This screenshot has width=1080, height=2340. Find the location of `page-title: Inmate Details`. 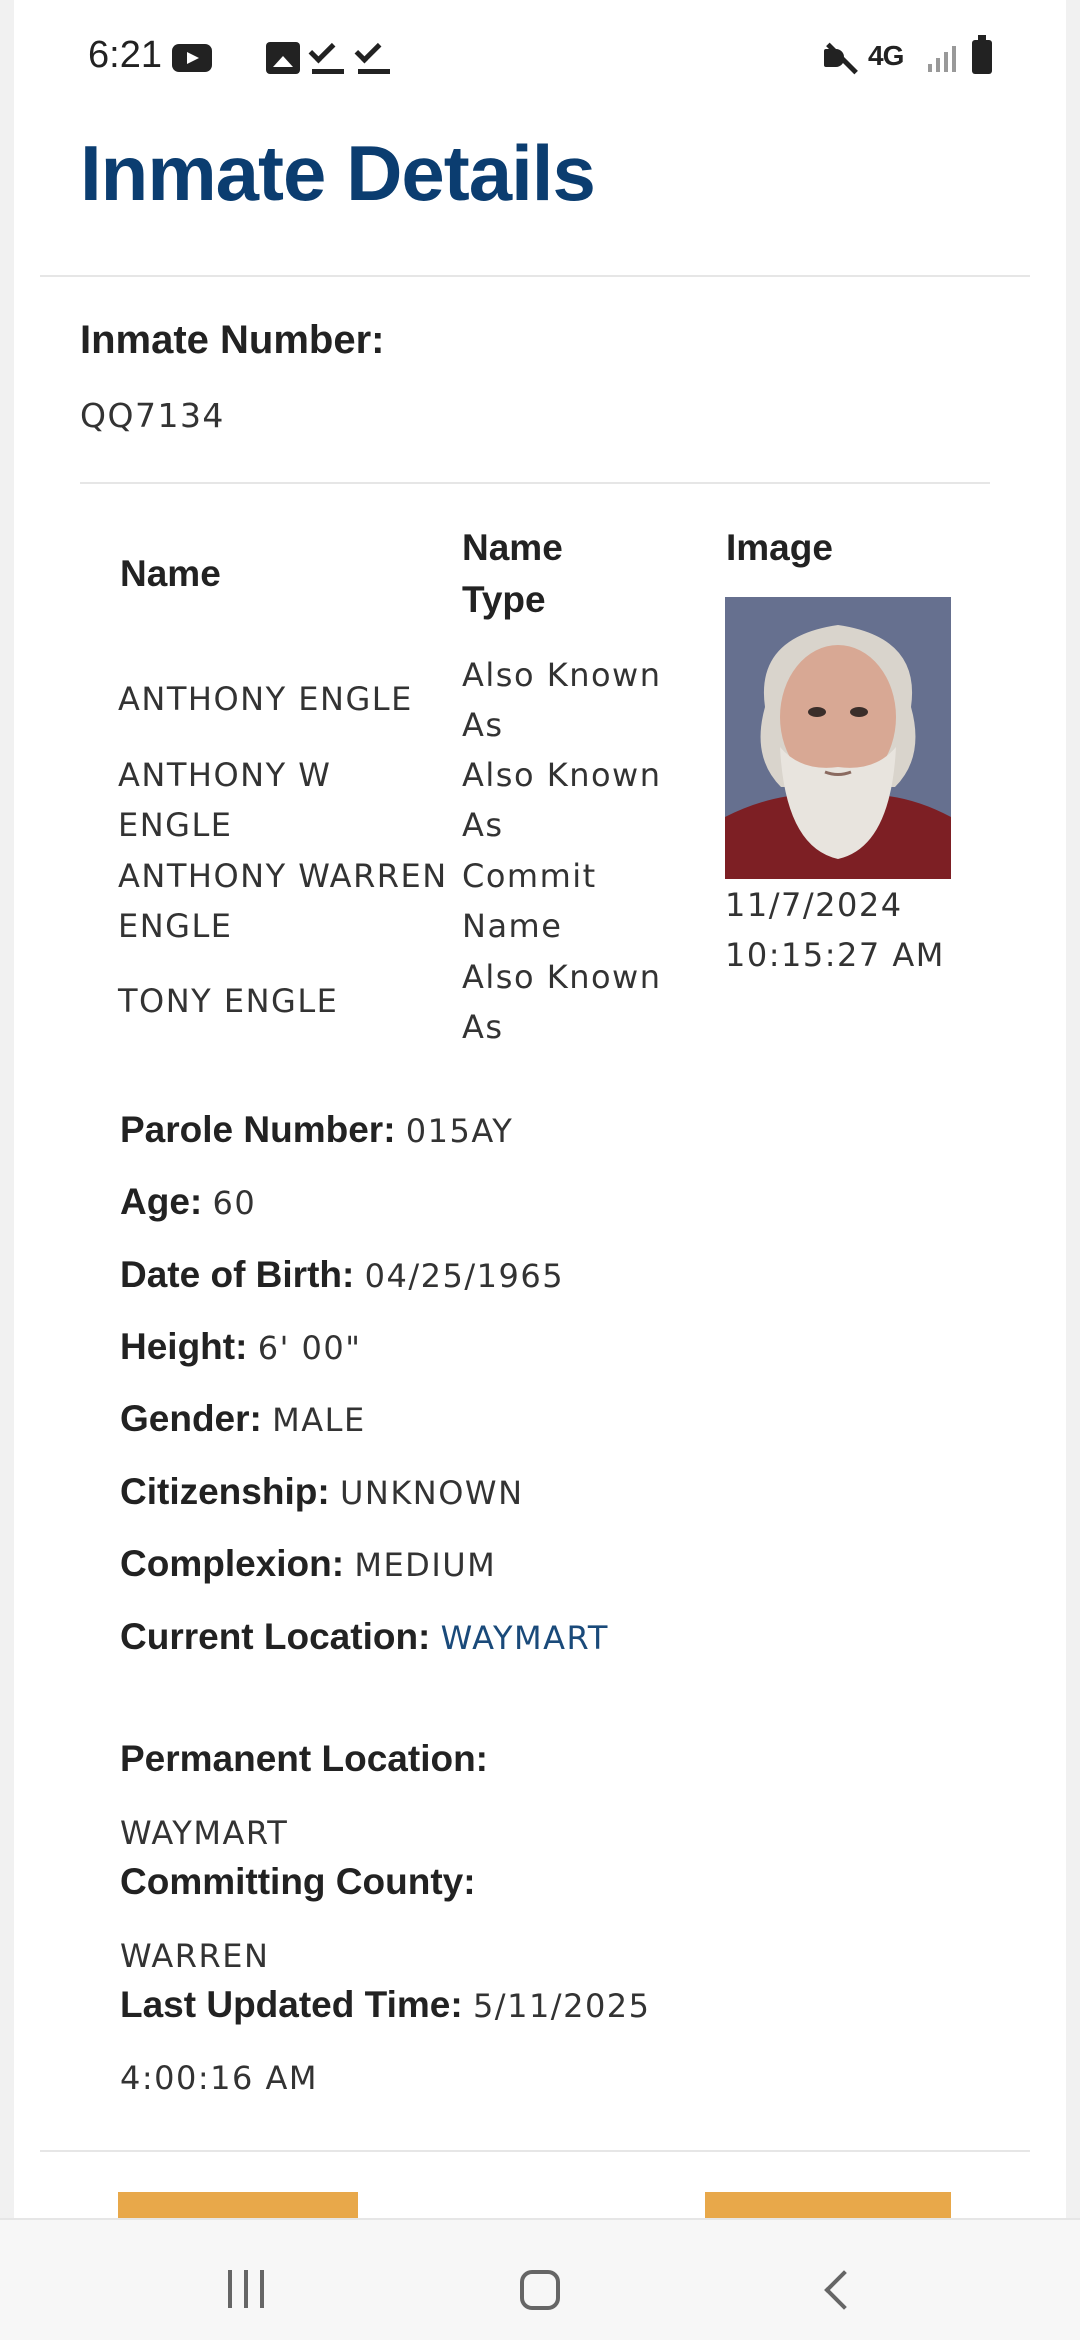

page-title: Inmate Details is located at coordinates (338, 173).